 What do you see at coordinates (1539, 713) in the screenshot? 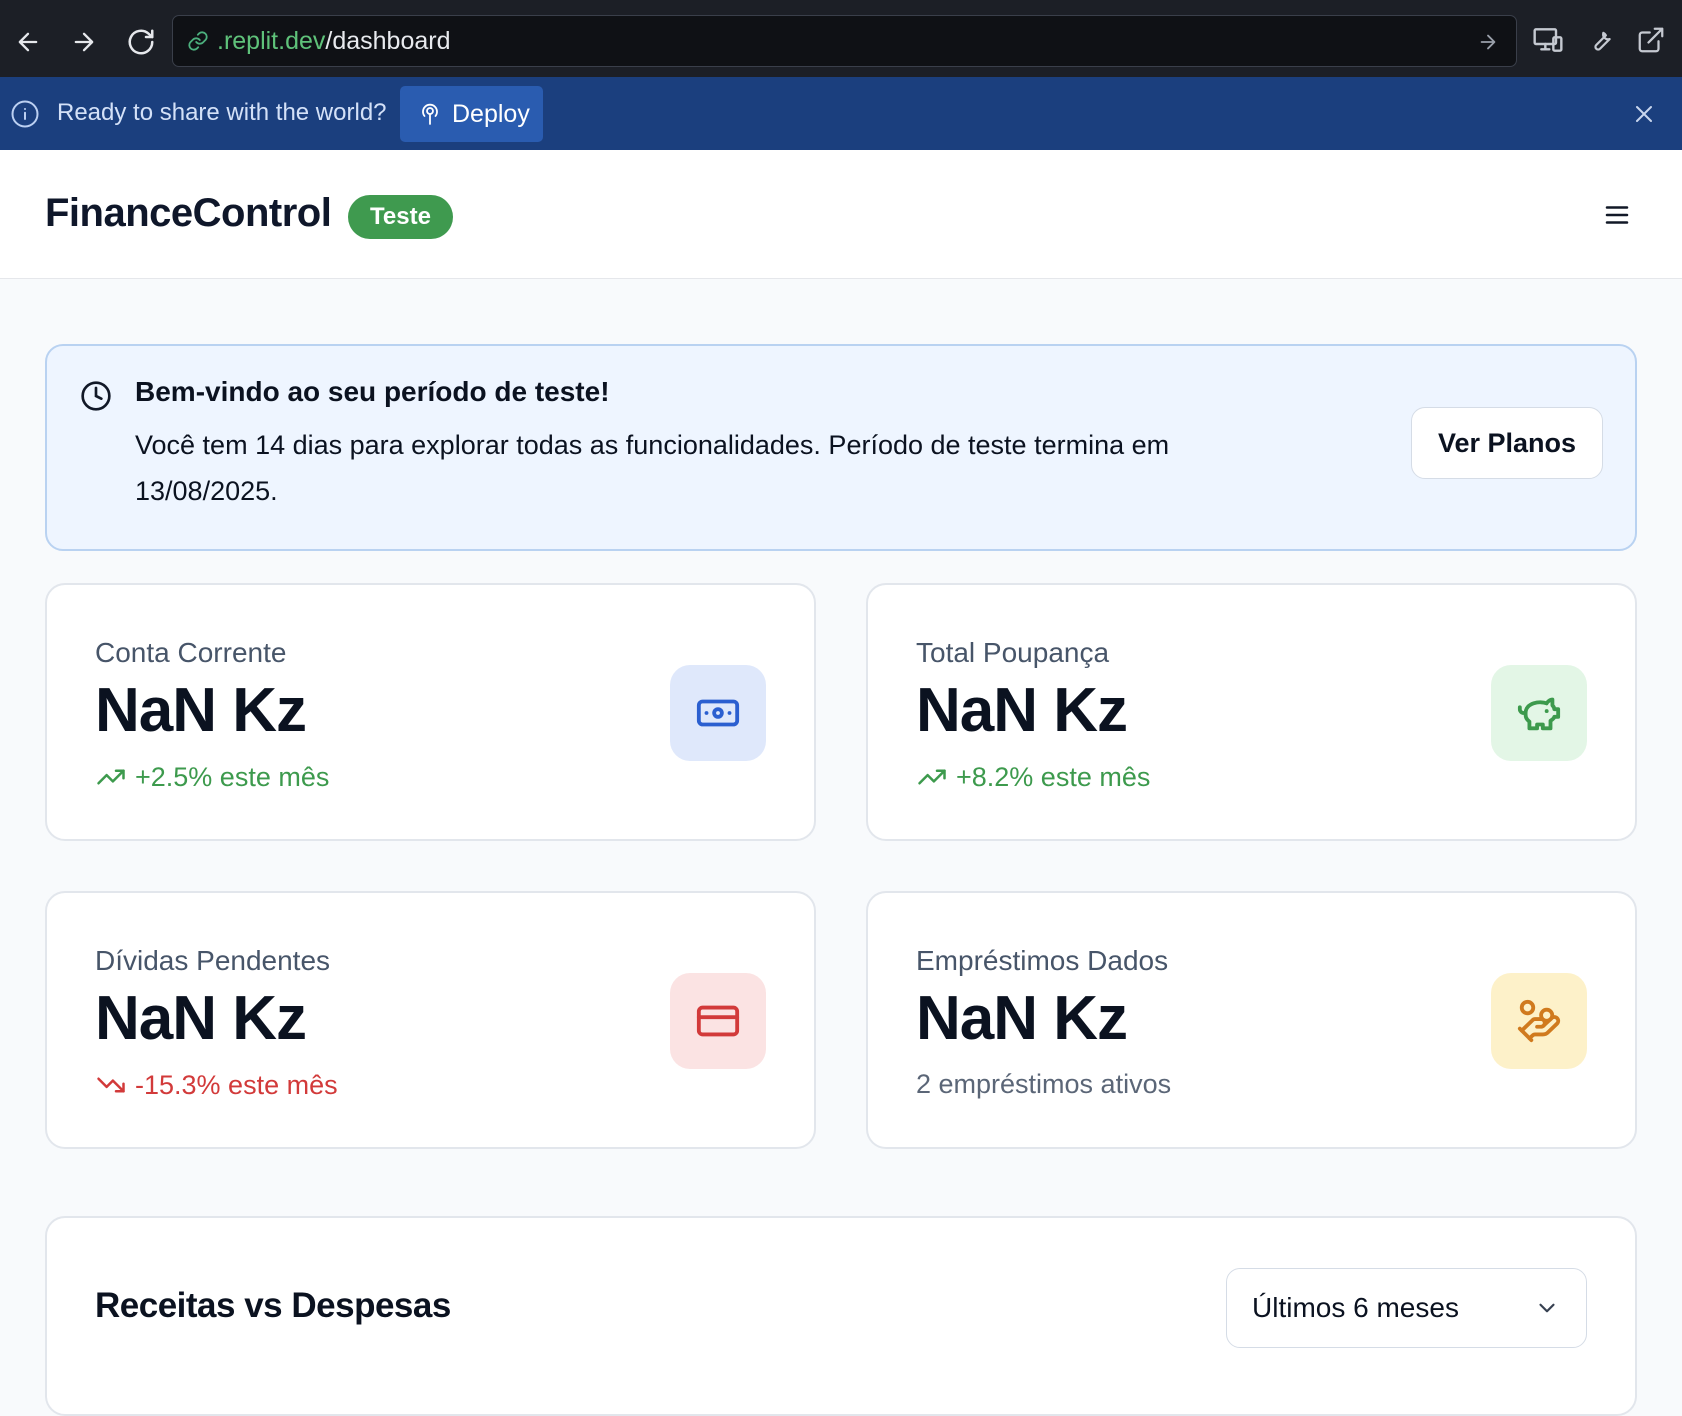
I see `piggy-bank-icon` at bounding box center [1539, 713].